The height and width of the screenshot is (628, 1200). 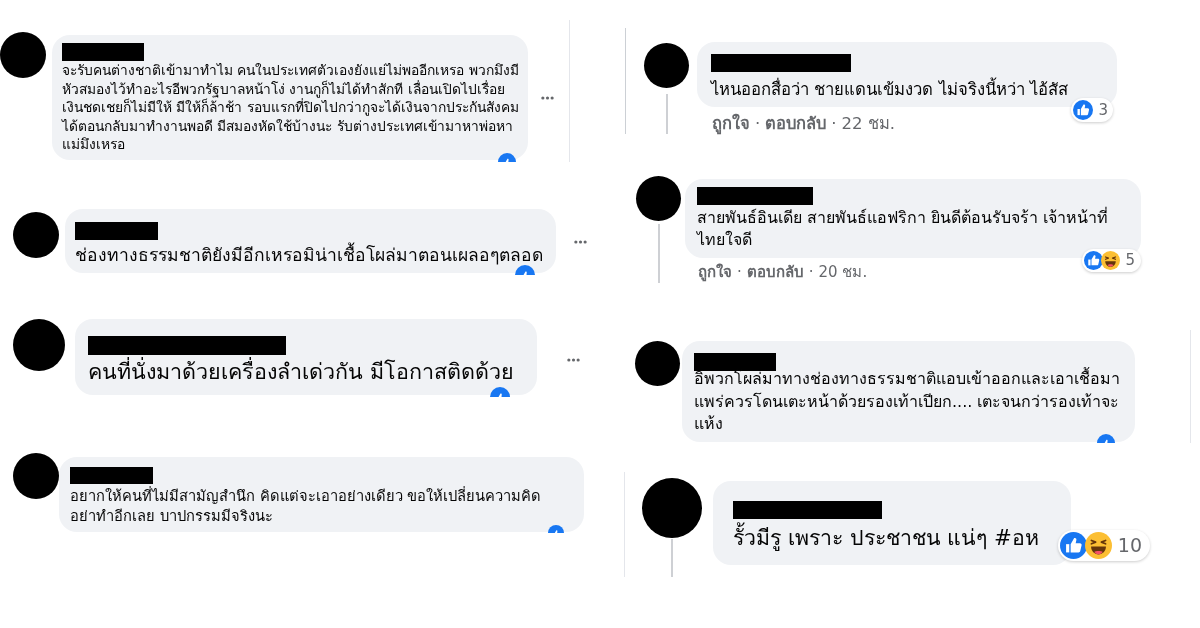 I want to click on reaction-count: 3, so click(x=1103, y=110).